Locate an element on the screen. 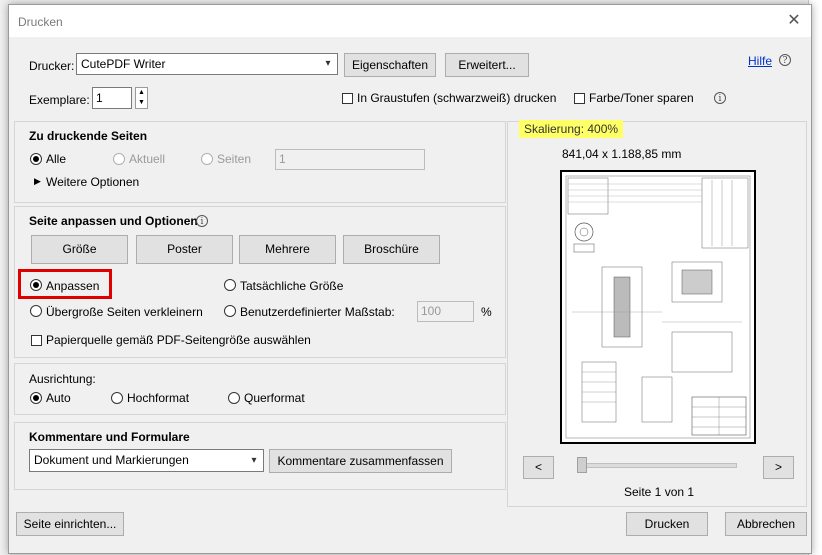 Image resolution: width=822 pixels, height=555 pixels. page-size-label: 841,04 x 1.188,85 mm is located at coordinates (622, 154).